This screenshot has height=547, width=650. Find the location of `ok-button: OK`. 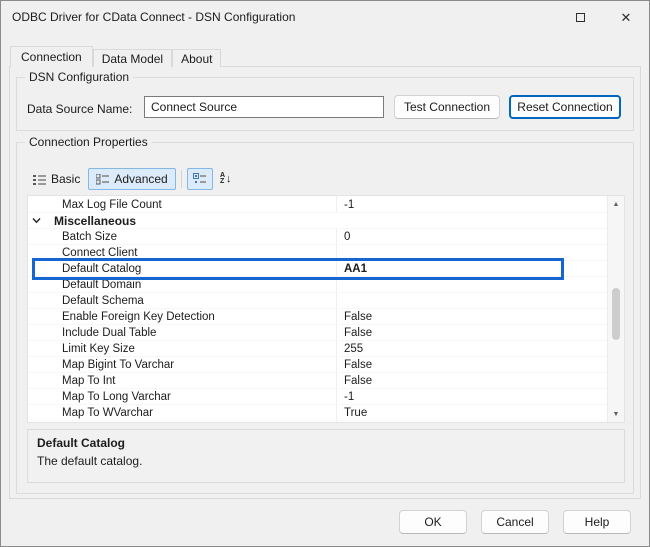

ok-button: OK is located at coordinates (433, 522).